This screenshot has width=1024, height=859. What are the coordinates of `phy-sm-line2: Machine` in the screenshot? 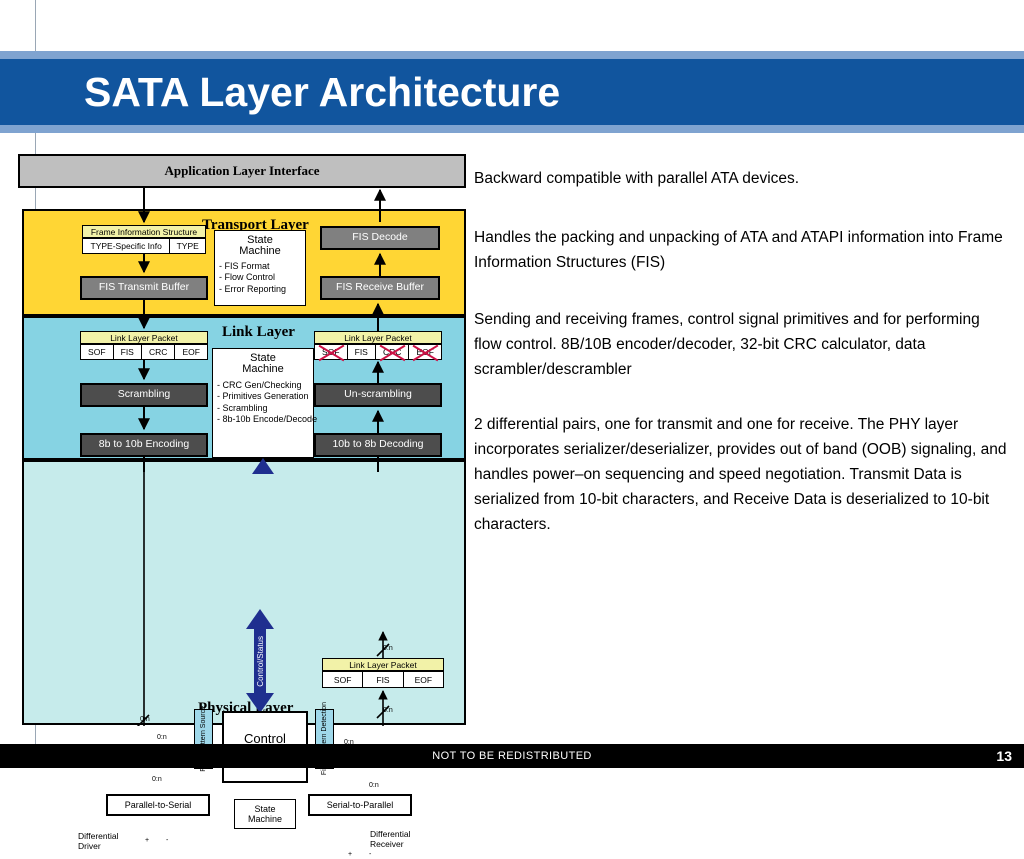 It's located at (265, 819).